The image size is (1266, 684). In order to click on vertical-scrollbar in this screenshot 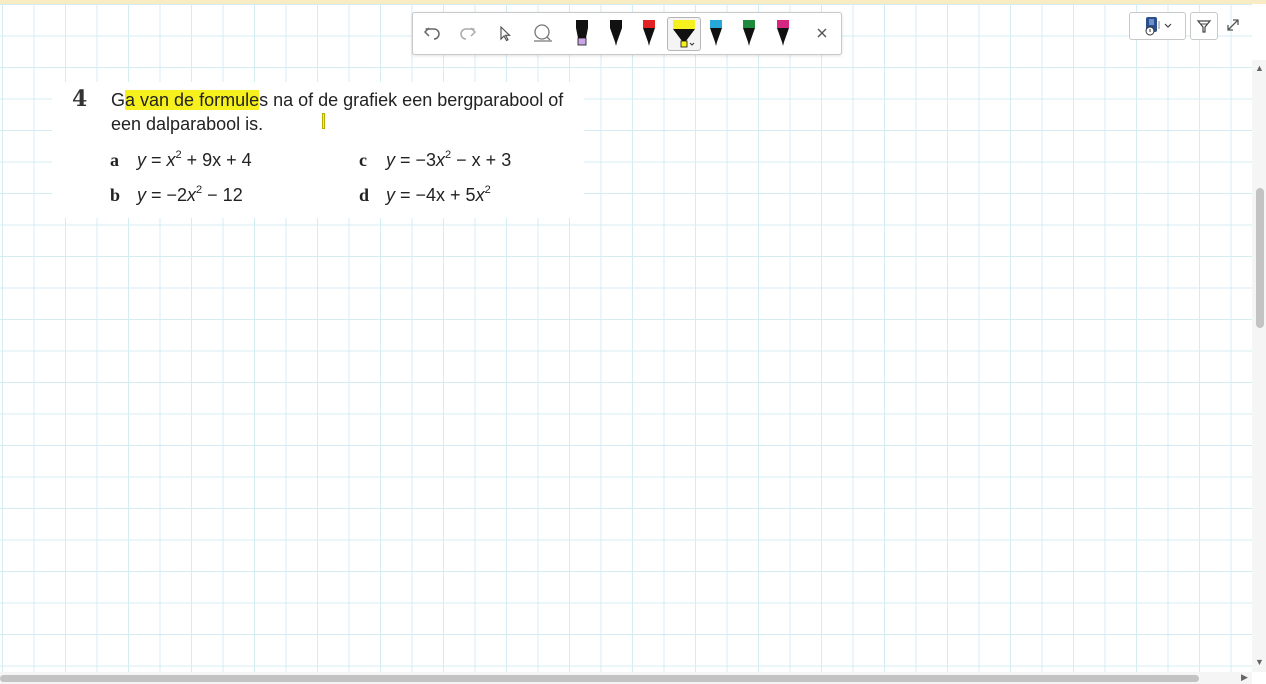, I will do `click(1259, 366)`.